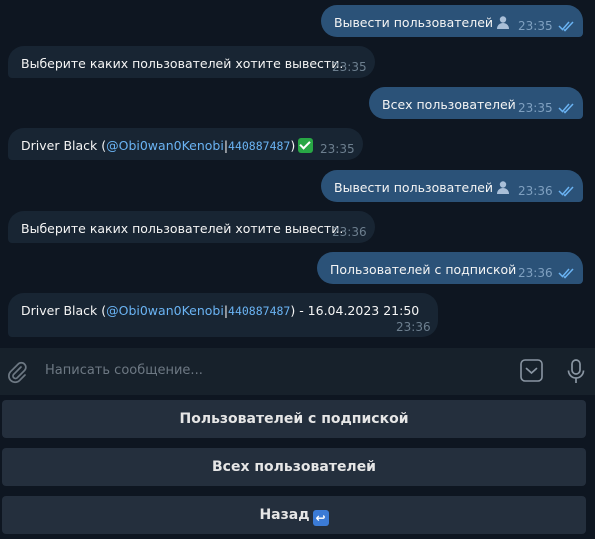 The image size is (595, 539). I want to click on keyboard-button-label: Всех пользователей, so click(294, 467).